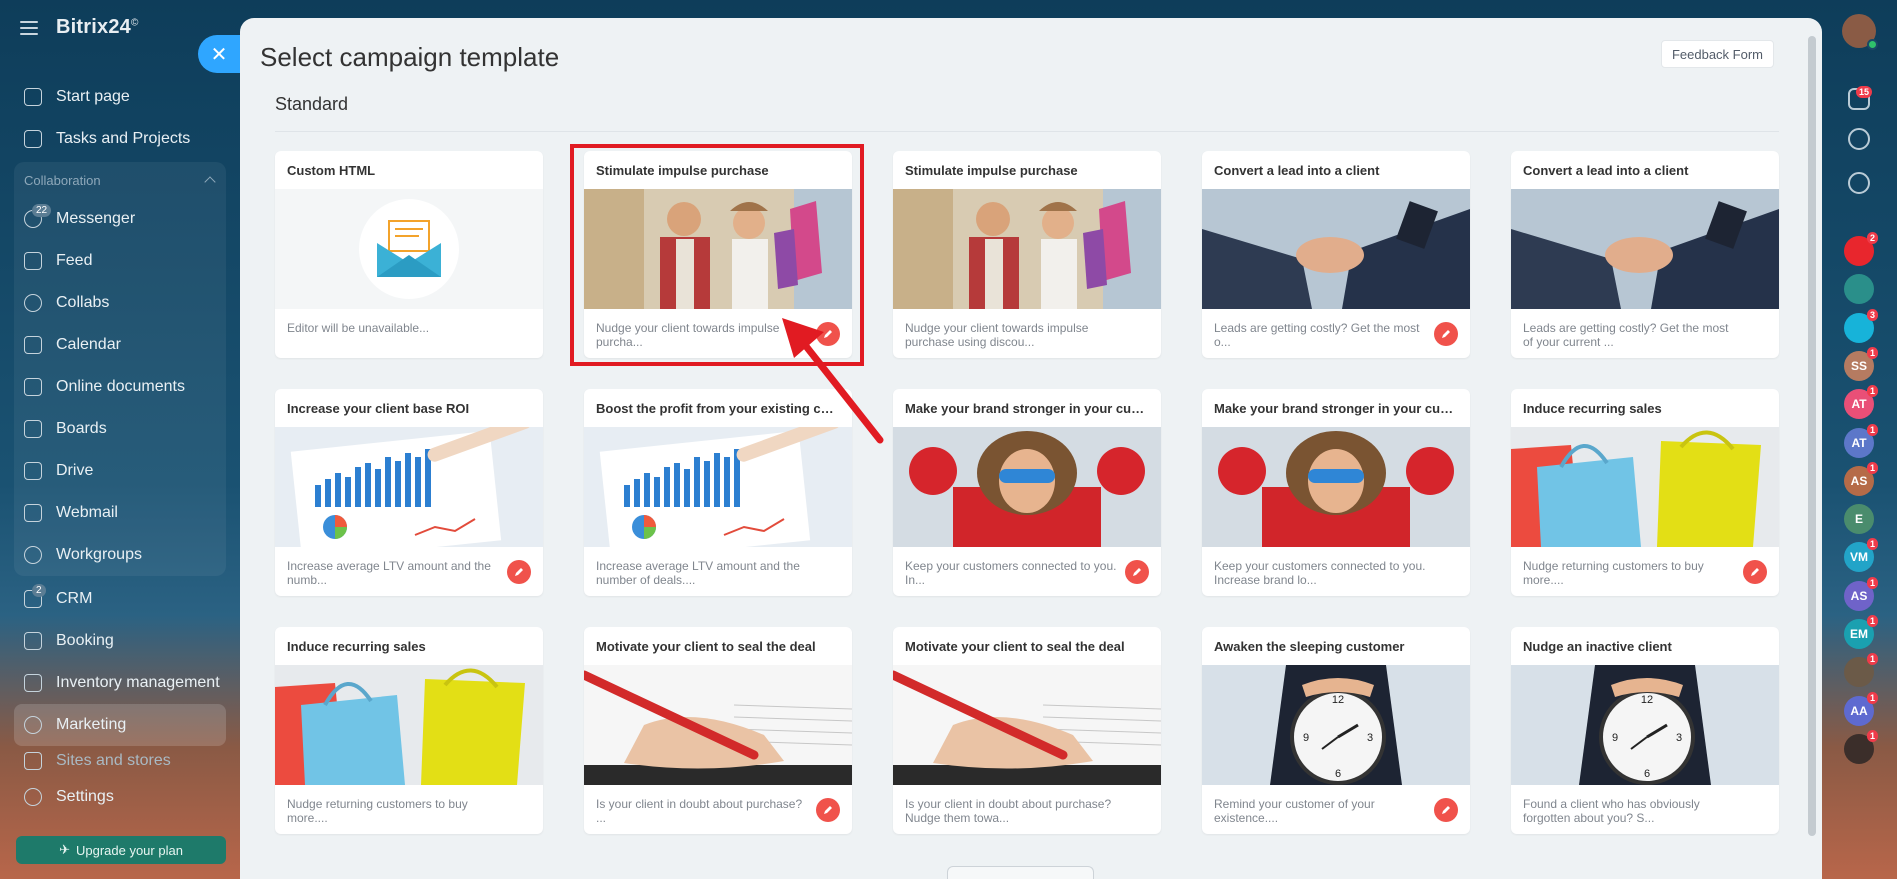 This screenshot has height=879, width=1897. What do you see at coordinates (120, 97) in the screenshot?
I see `sidebar-item-start-page: Start page` at bounding box center [120, 97].